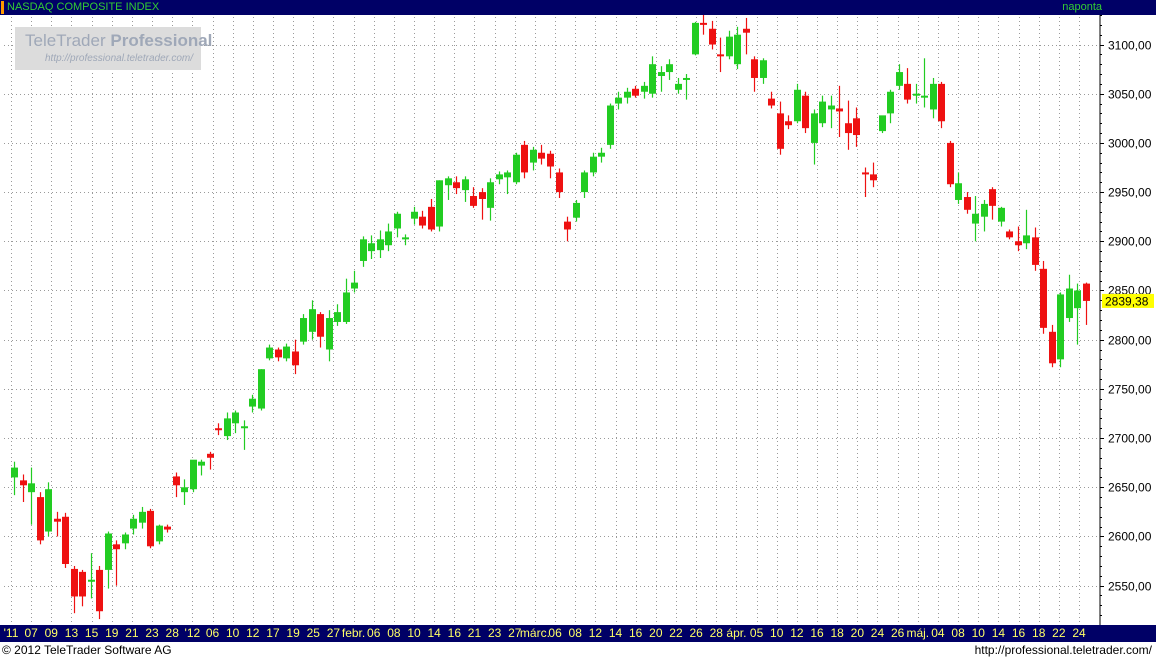  What do you see at coordinates (1063, 650) in the screenshot?
I see `site-url-link: http://professional.teletrader.com/` at bounding box center [1063, 650].